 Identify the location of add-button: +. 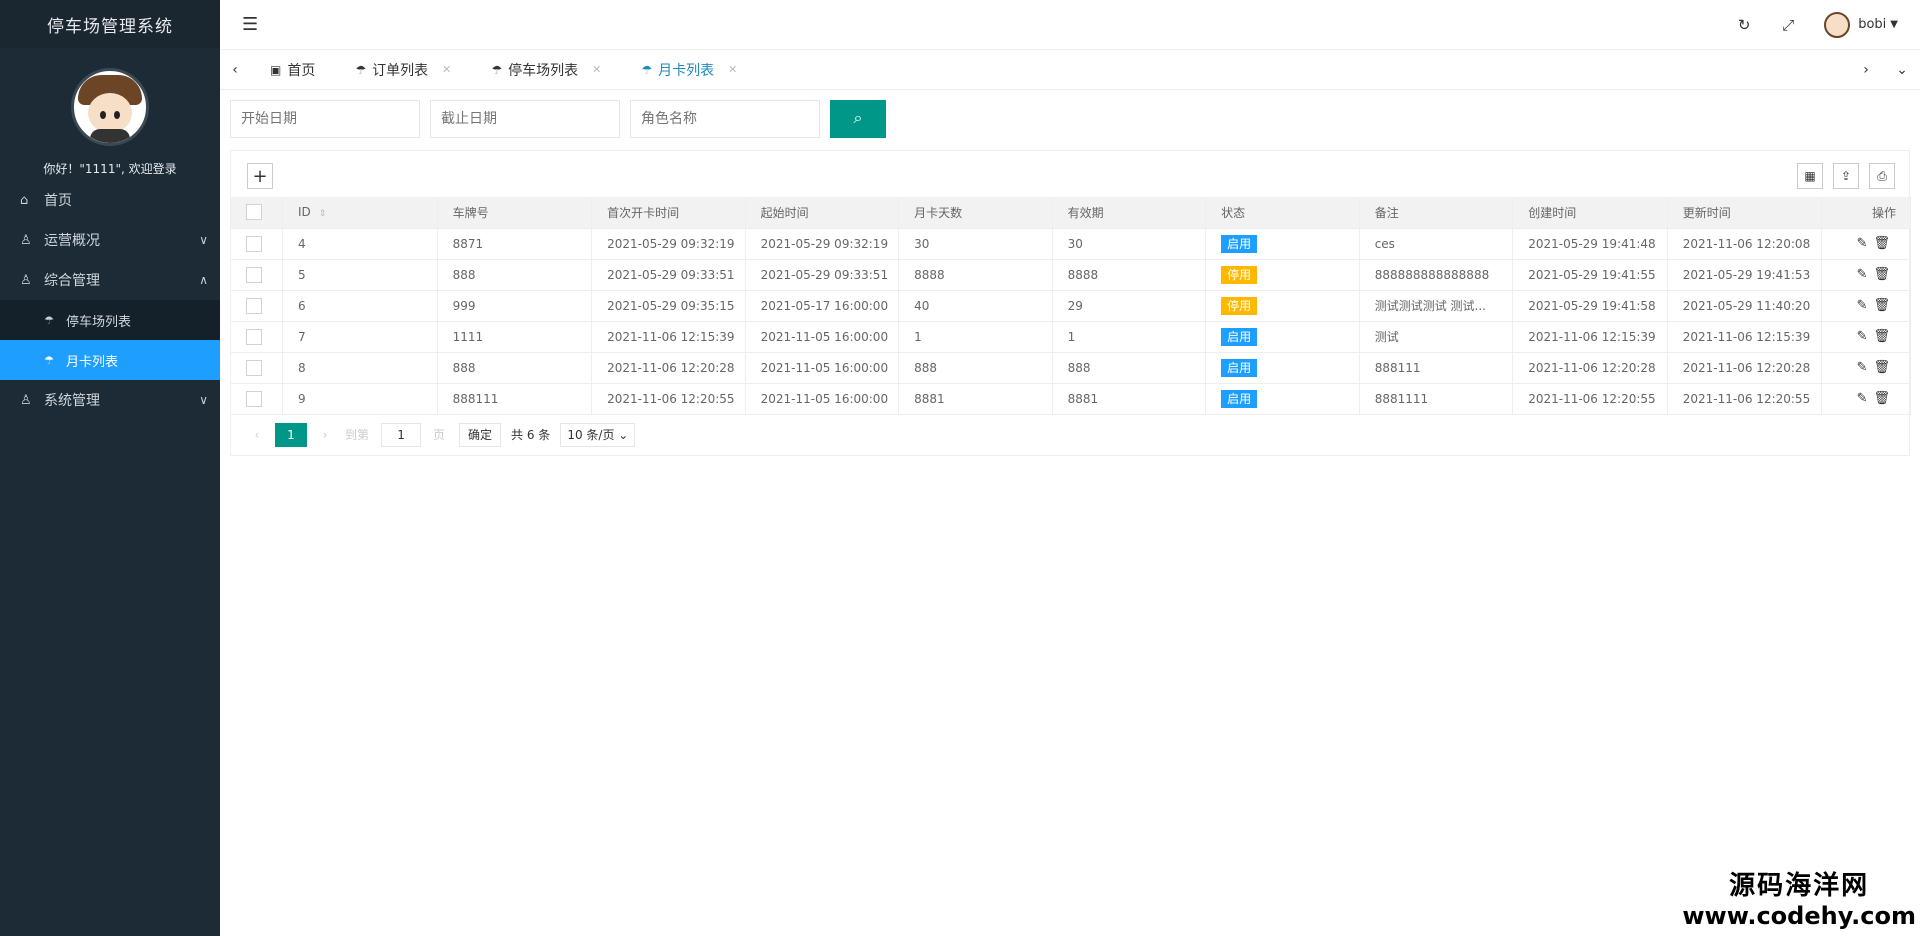
(260, 176).